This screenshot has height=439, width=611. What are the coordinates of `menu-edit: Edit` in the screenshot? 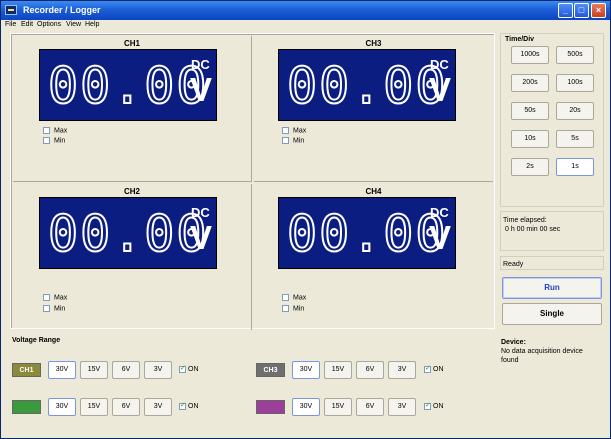 It's located at (27, 24).